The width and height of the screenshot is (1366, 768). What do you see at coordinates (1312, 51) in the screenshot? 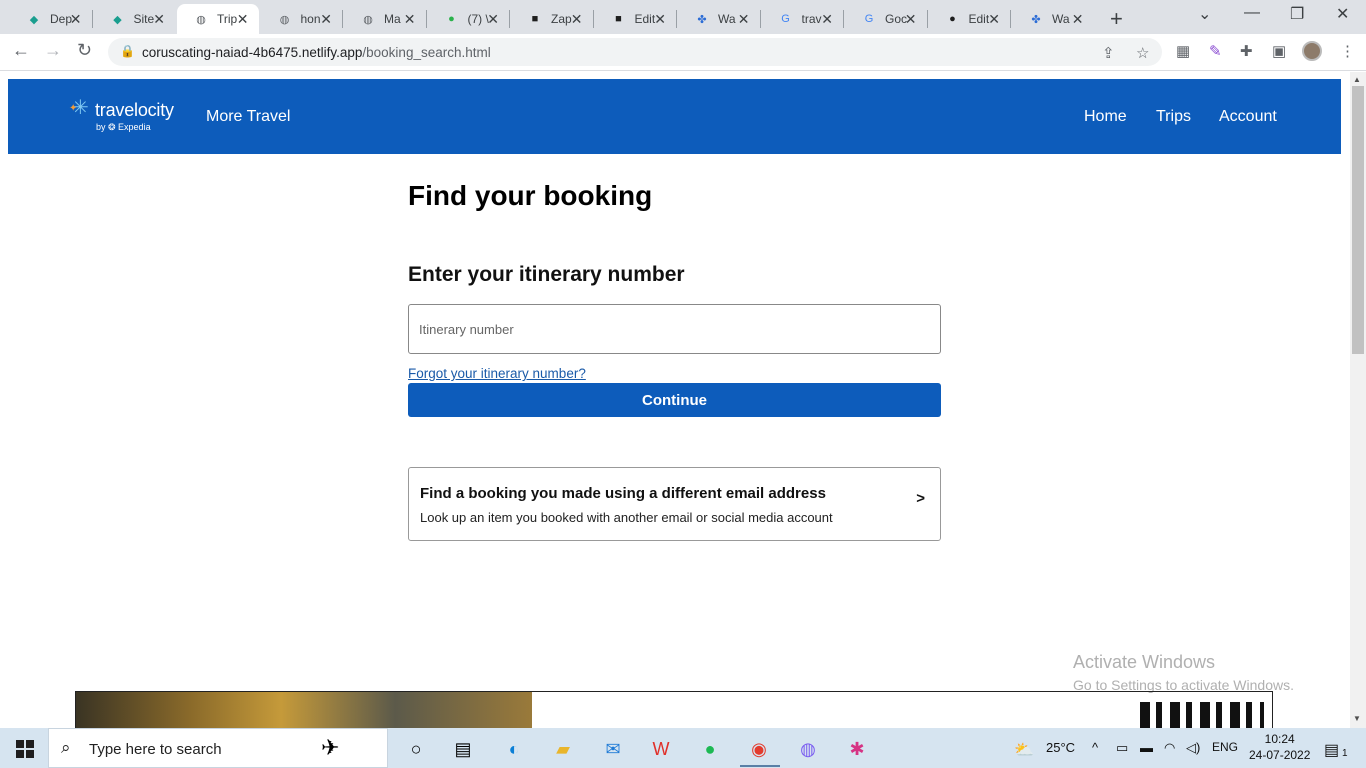
I see `profile-avatar` at bounding box center [1312, 51].